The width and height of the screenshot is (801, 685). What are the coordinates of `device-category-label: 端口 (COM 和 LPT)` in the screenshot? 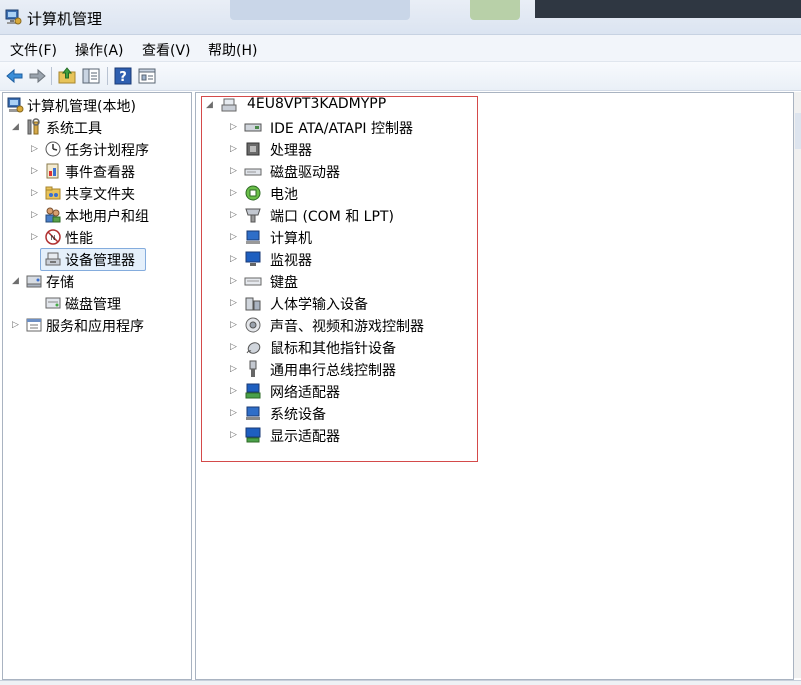 It's located at (332, 217).